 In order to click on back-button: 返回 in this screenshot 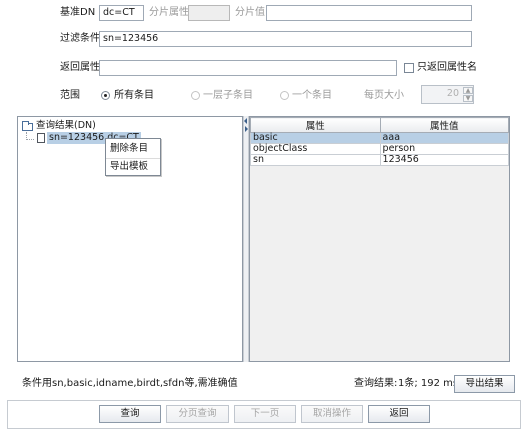, I will do `click(399, 414)`.